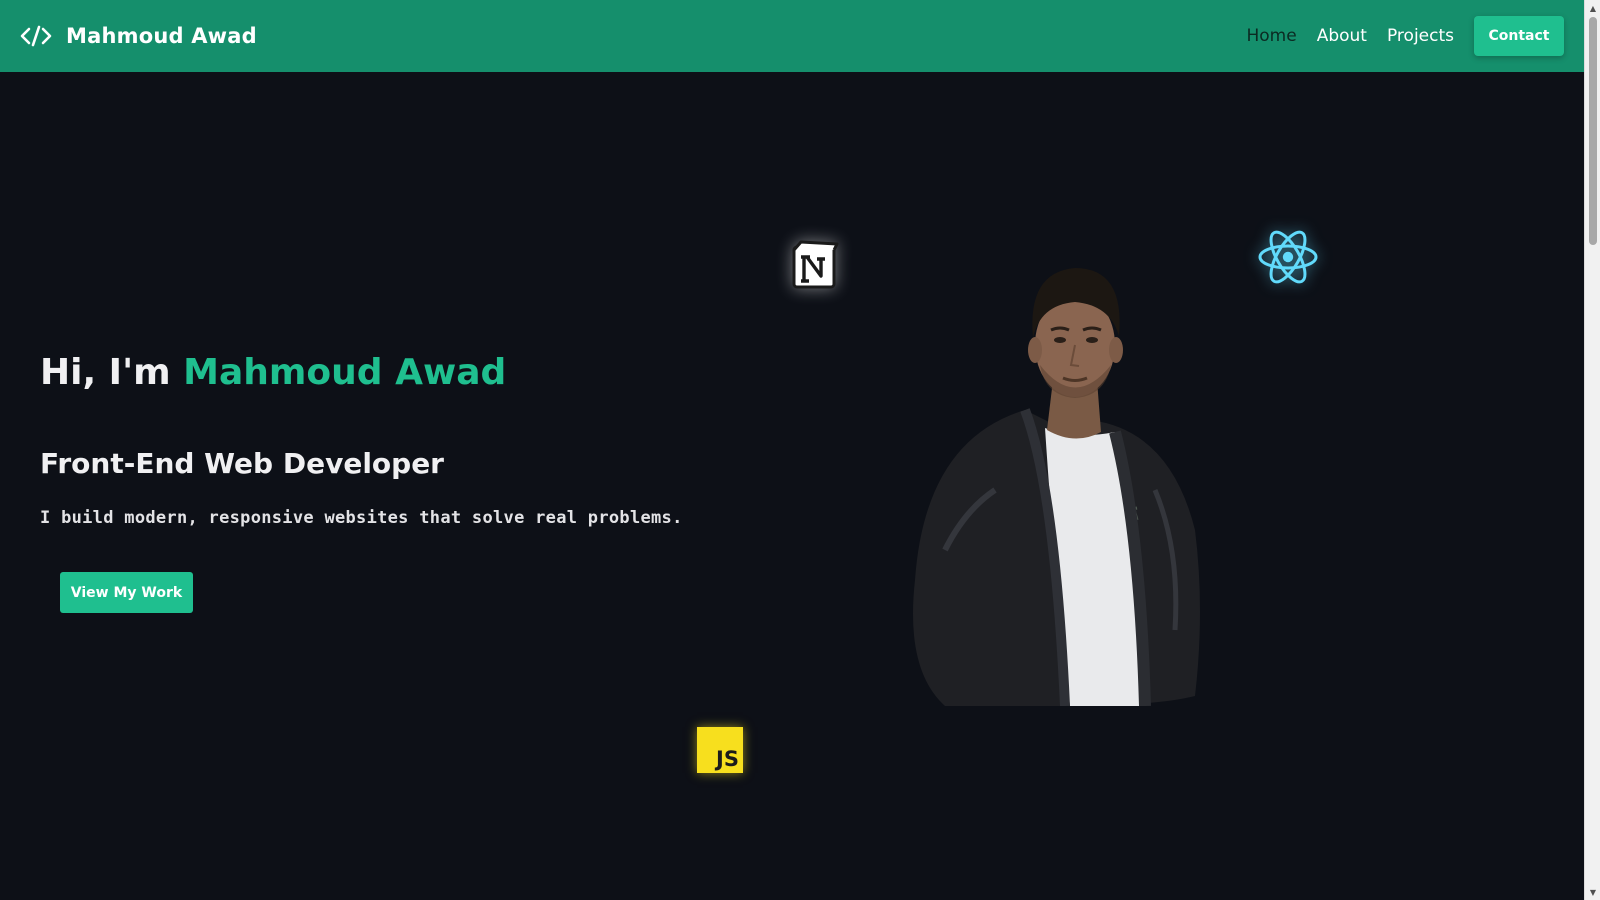 The height and width of the screenshot is (900, 1600). Describe the element at coordinates (1592, 450) in the screenshot. I see `page-scrollbar: ▲ ▼` at that location.